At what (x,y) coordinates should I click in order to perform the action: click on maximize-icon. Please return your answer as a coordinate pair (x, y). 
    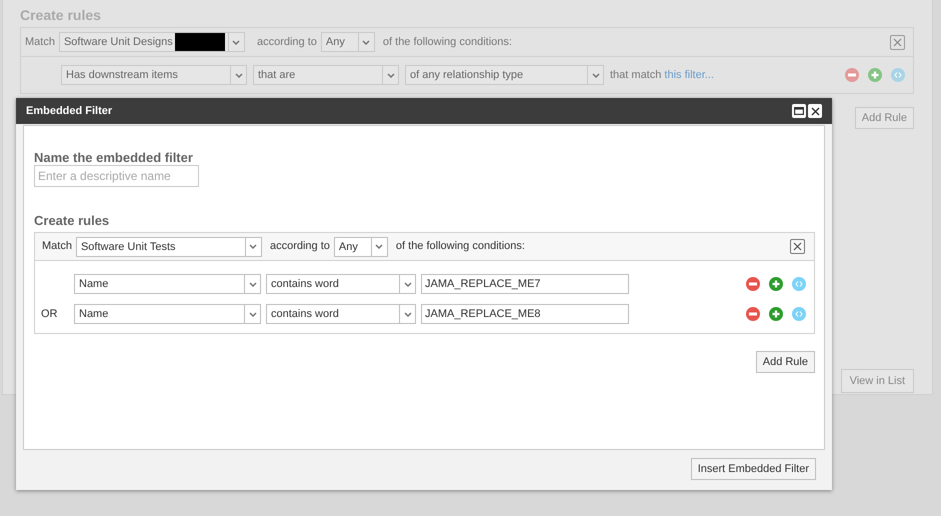
    Looking at the image, I should click on (799, 111).